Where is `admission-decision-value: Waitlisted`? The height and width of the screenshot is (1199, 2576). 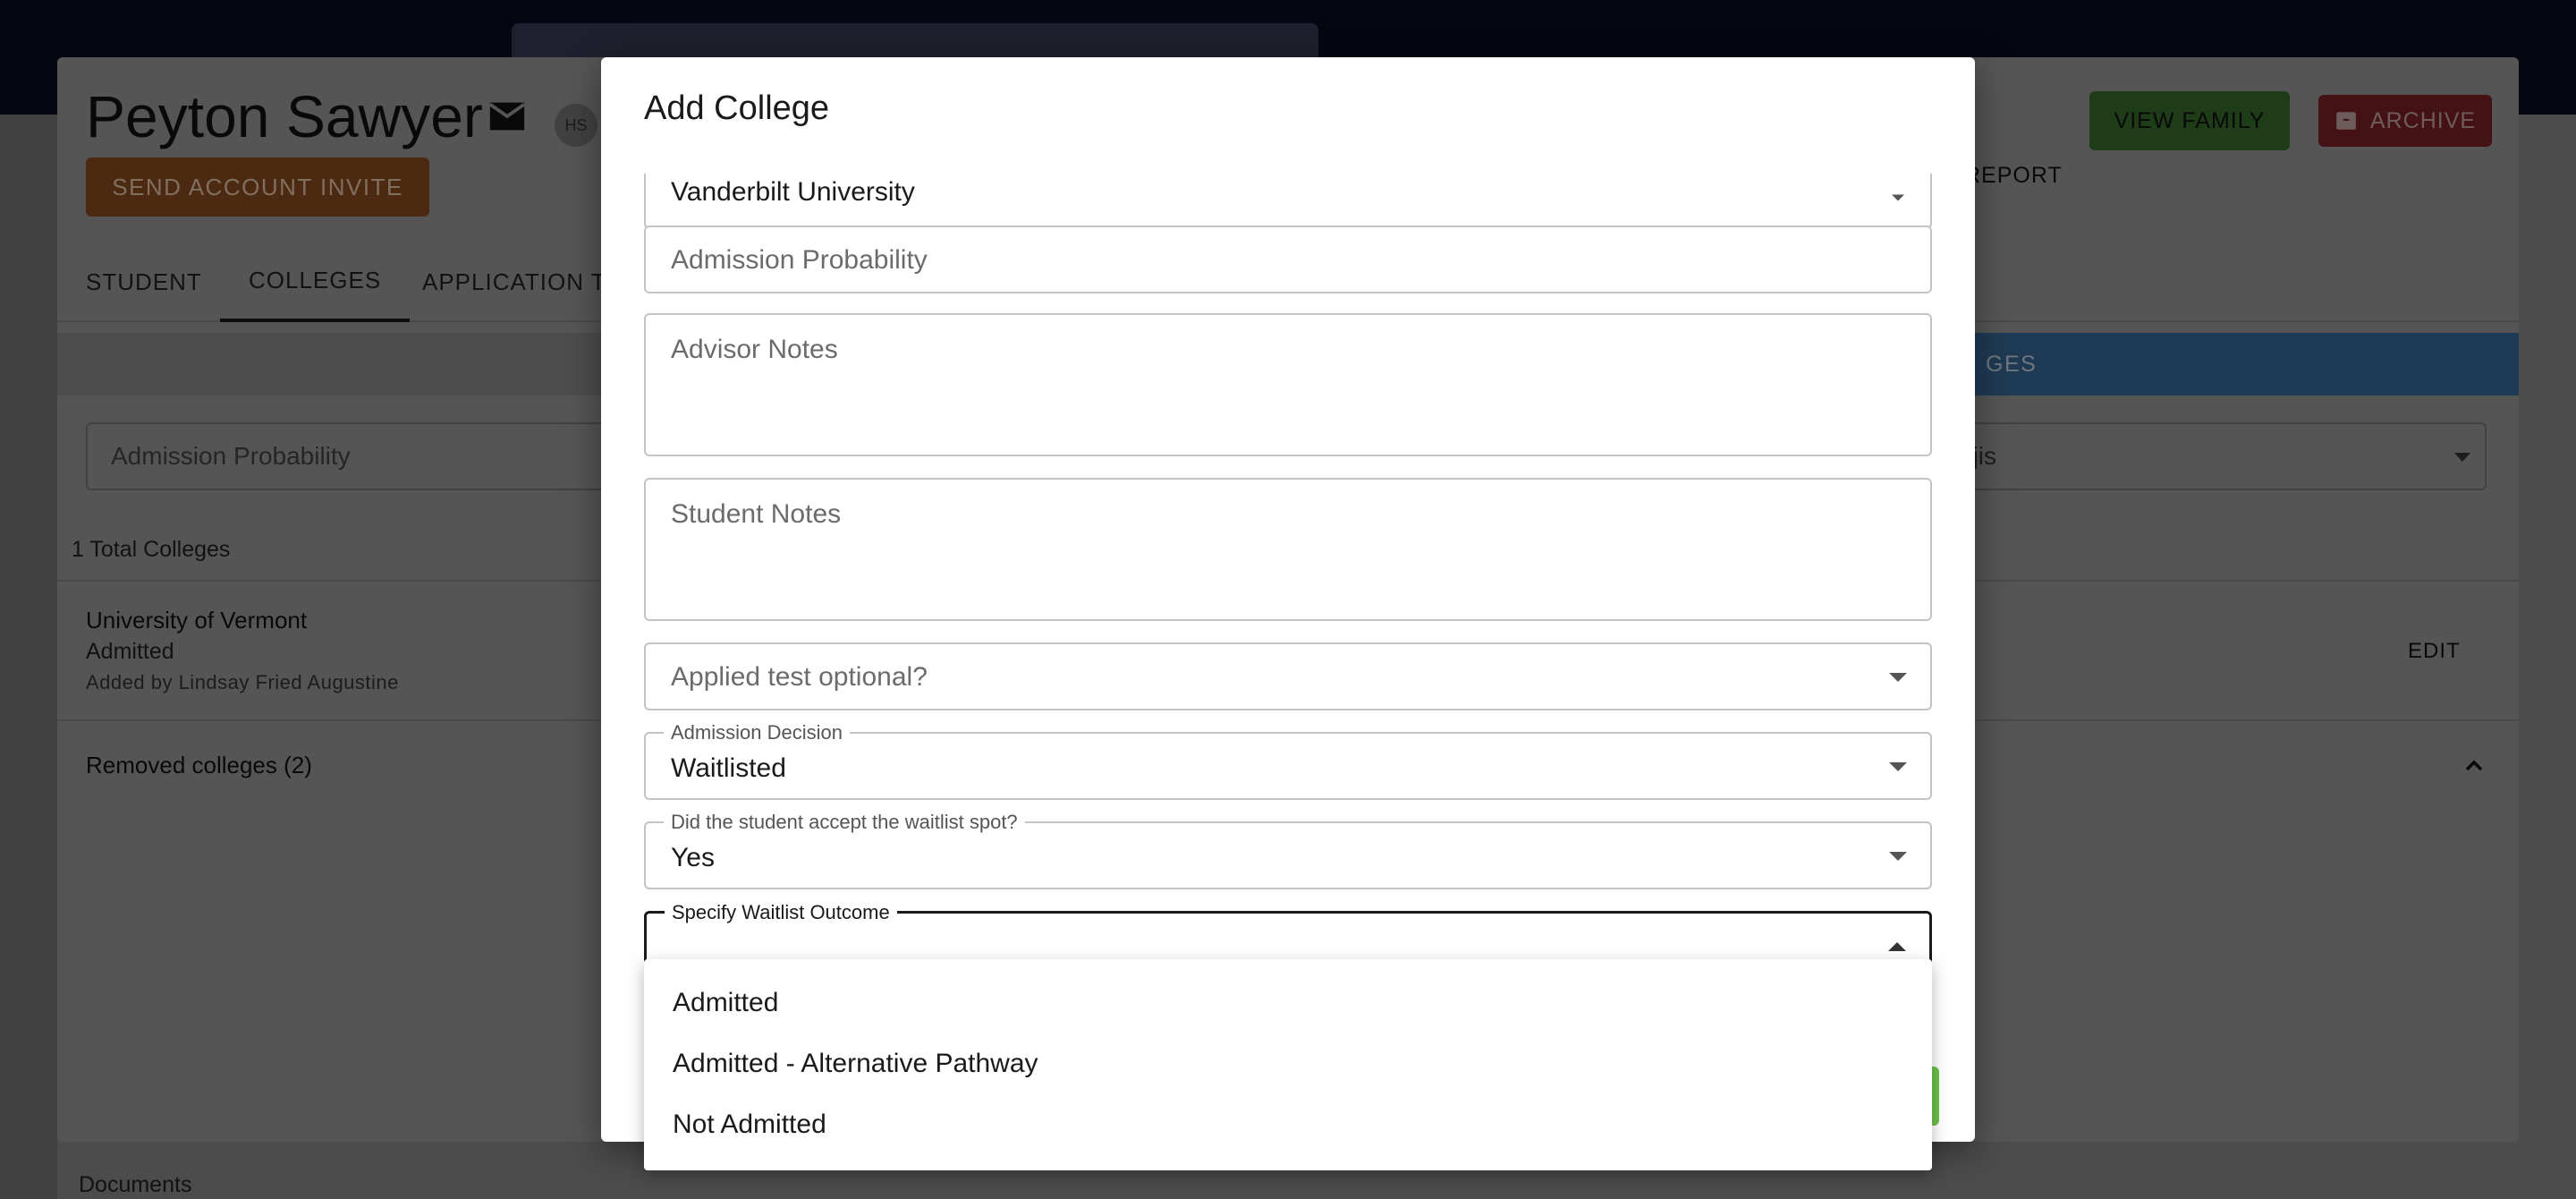
admission-decision-value: Waitlisted is located at coordinates (728, 768).